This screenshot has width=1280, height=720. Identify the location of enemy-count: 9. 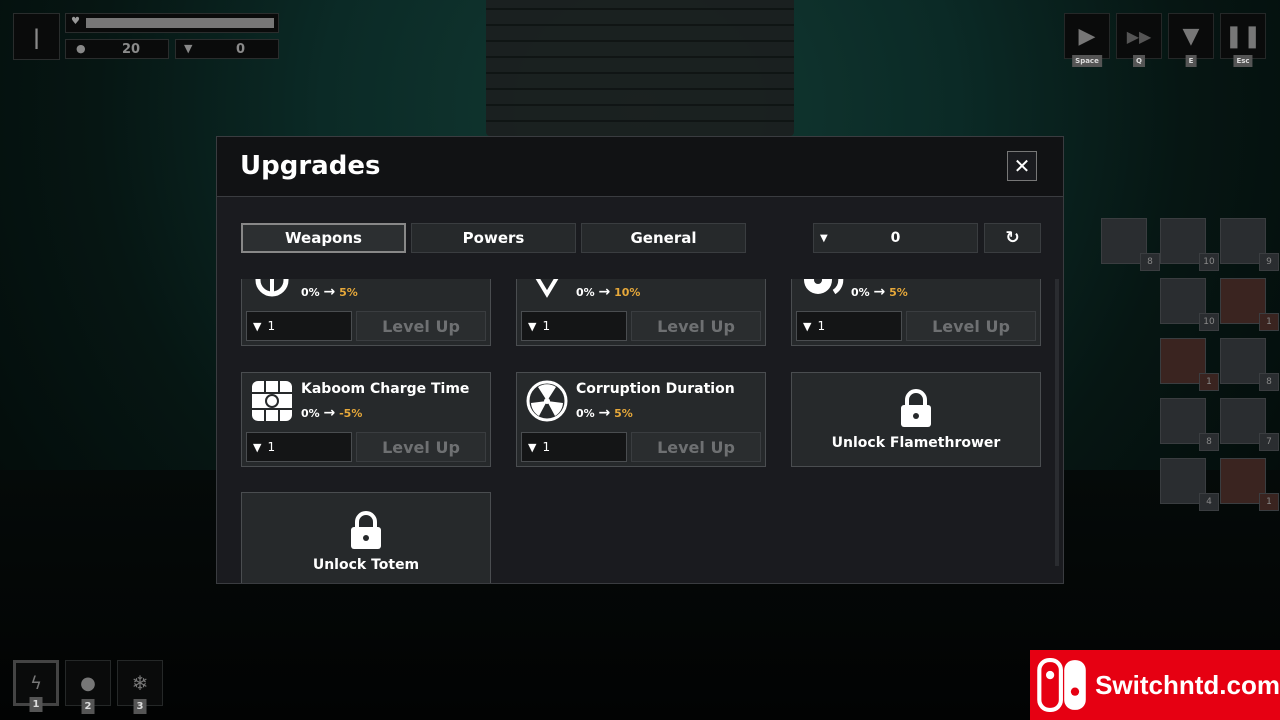
(1269, 262).